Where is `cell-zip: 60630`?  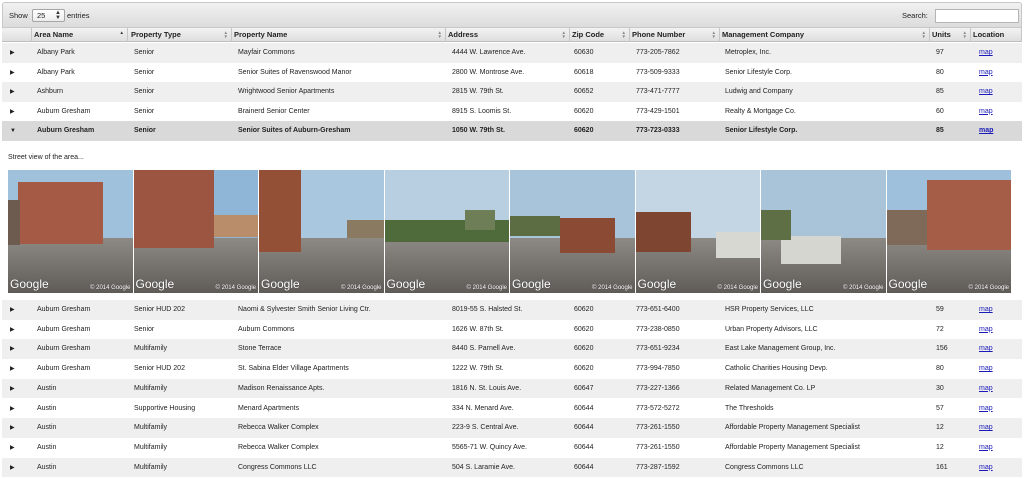
cell-zip: 60630 is located at coordinates (584, 52).